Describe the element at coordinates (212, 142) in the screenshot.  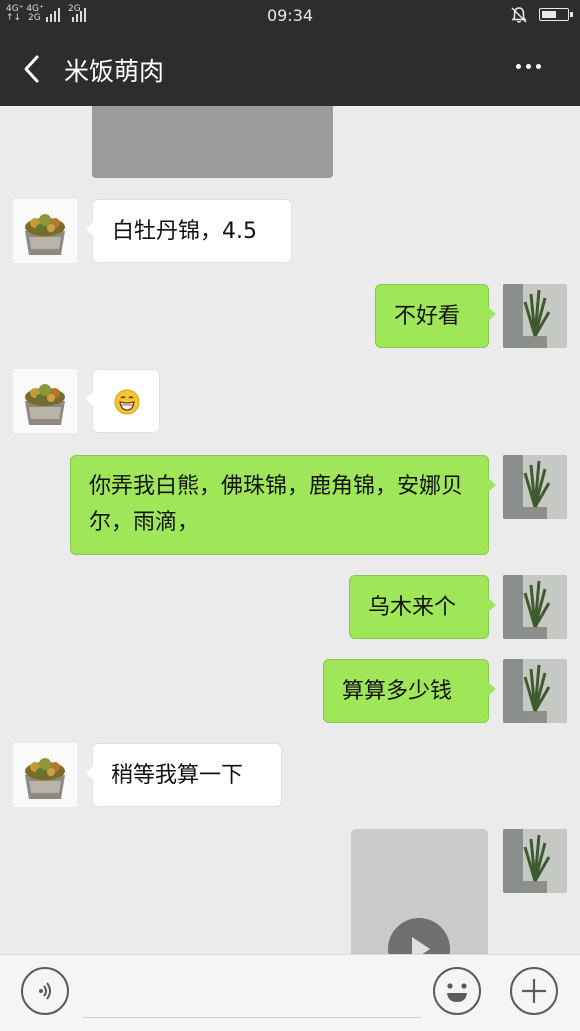
I see `image-message` at that location.